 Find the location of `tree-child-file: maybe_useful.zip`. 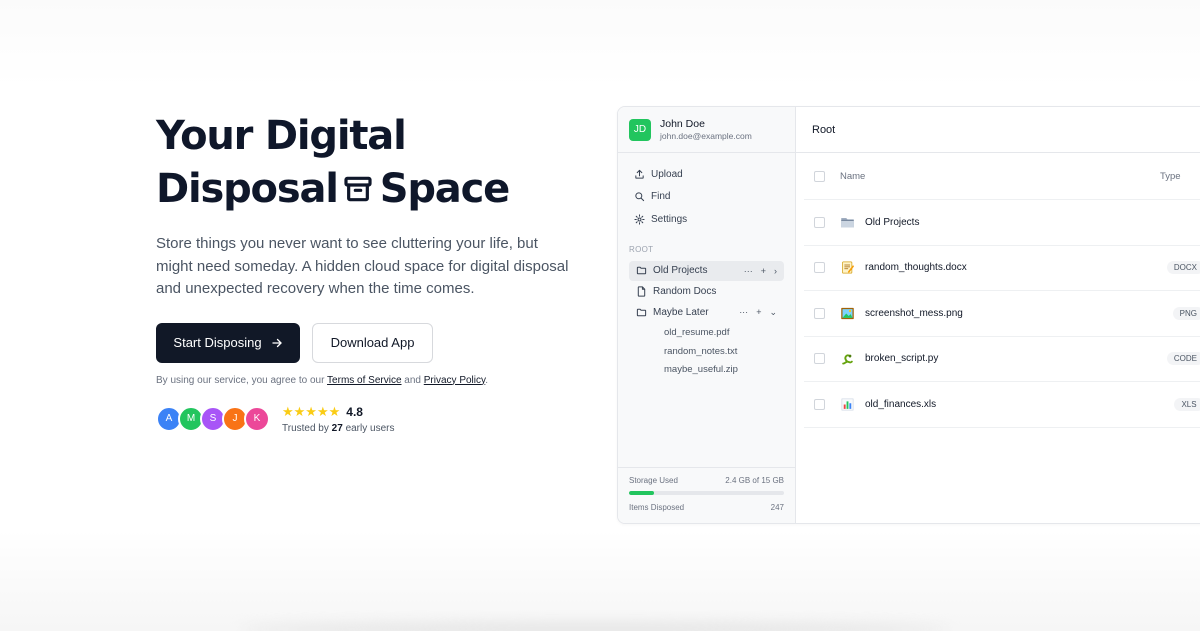

tree-child-file: maybe_useful.zip is located at coordinates (706, 370).